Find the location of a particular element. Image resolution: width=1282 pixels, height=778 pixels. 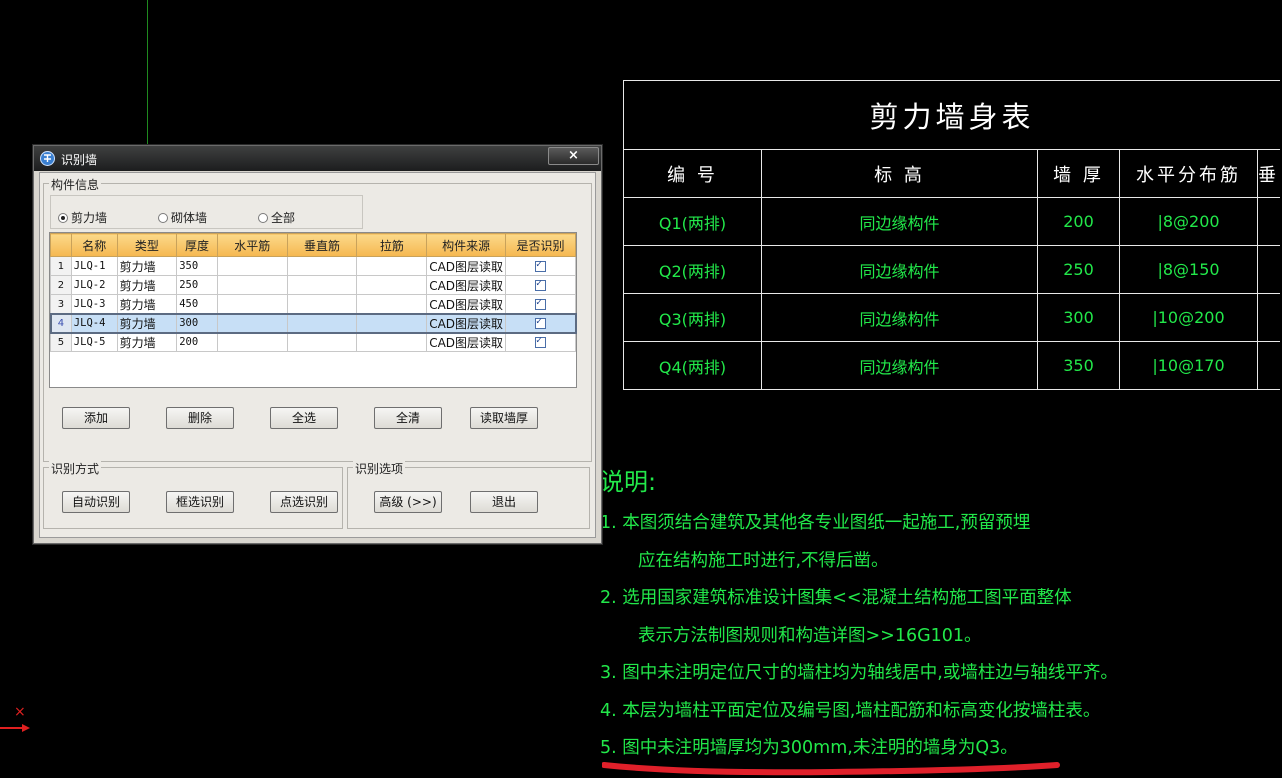

add-button: 添加 is located at coordinates (96, 418).